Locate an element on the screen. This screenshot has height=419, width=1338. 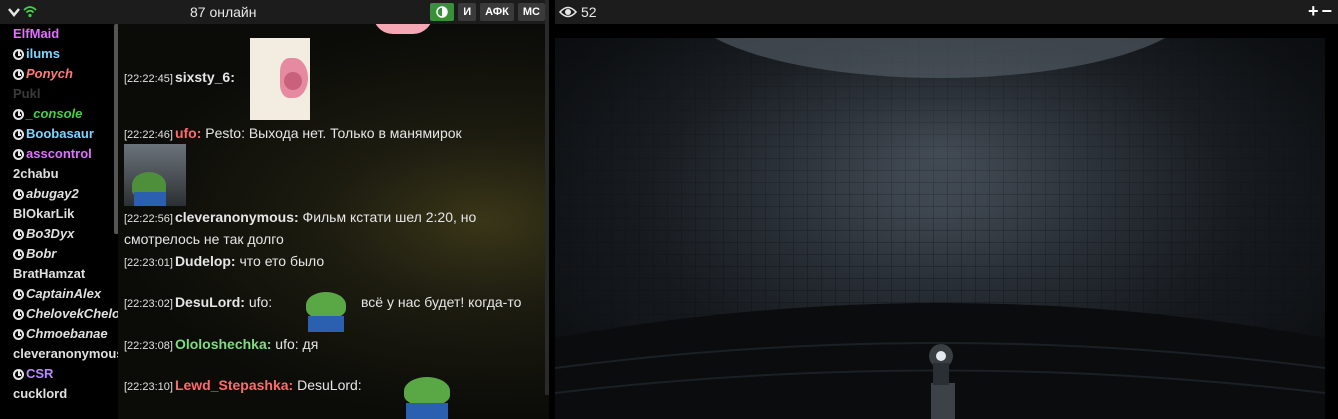
chat-message: [22:22:45] sixsty_6: is located at coordinates (179, 77).